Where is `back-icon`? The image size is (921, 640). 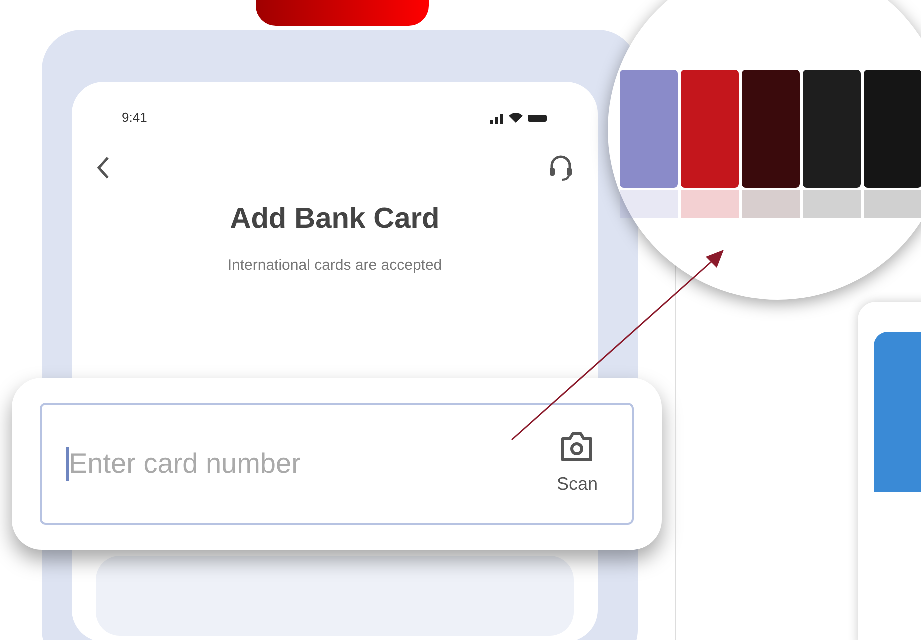 back-icon is located at coordinates (103, 168).